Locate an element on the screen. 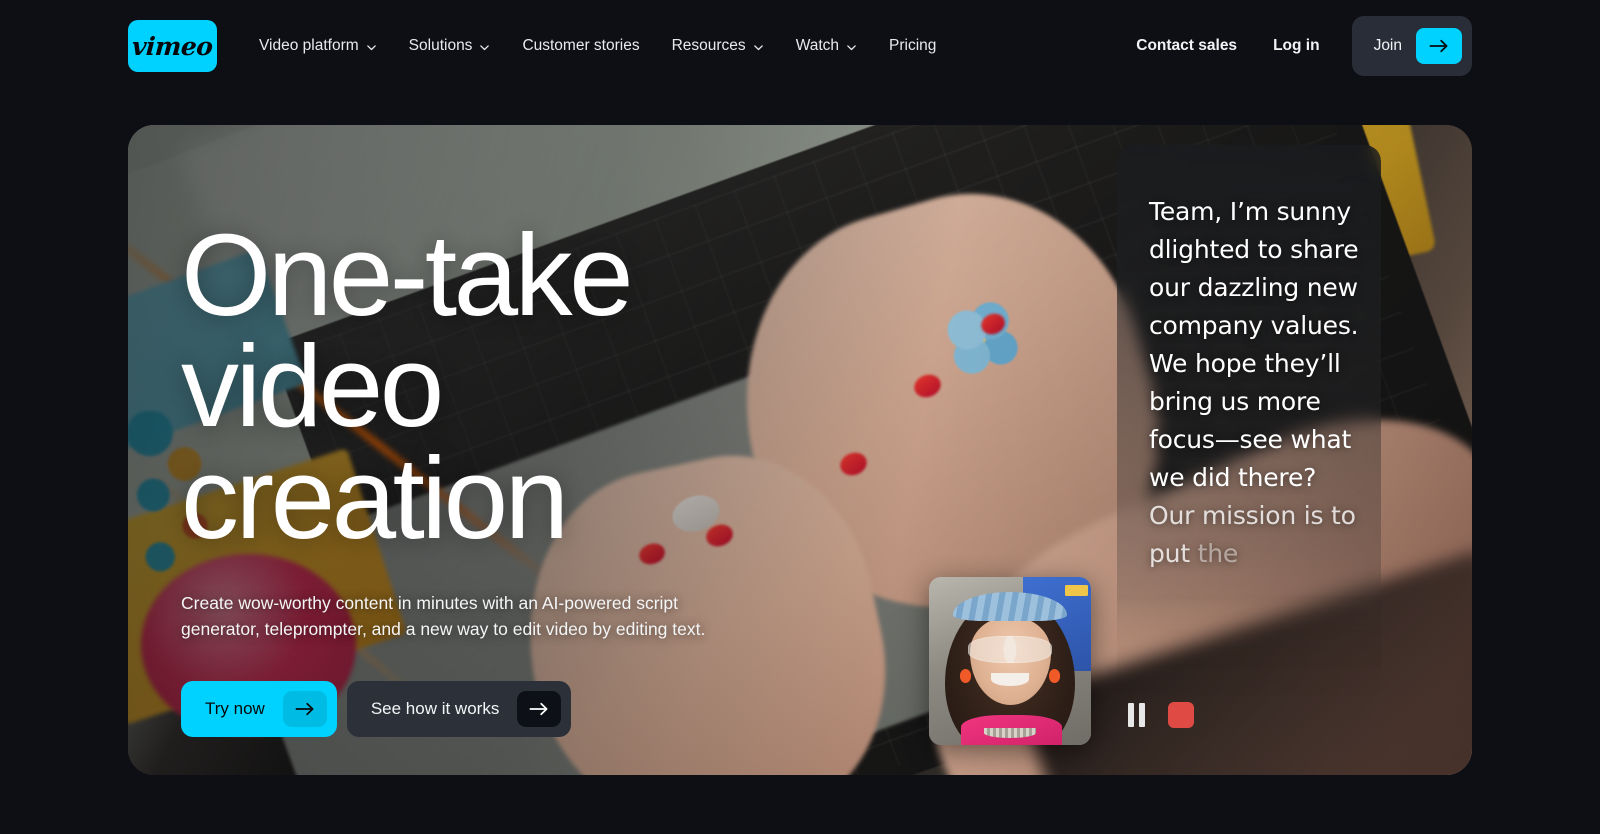 This screenshot has height=834, width=1600. recorder-controls is located at coordinates (1173, 715).